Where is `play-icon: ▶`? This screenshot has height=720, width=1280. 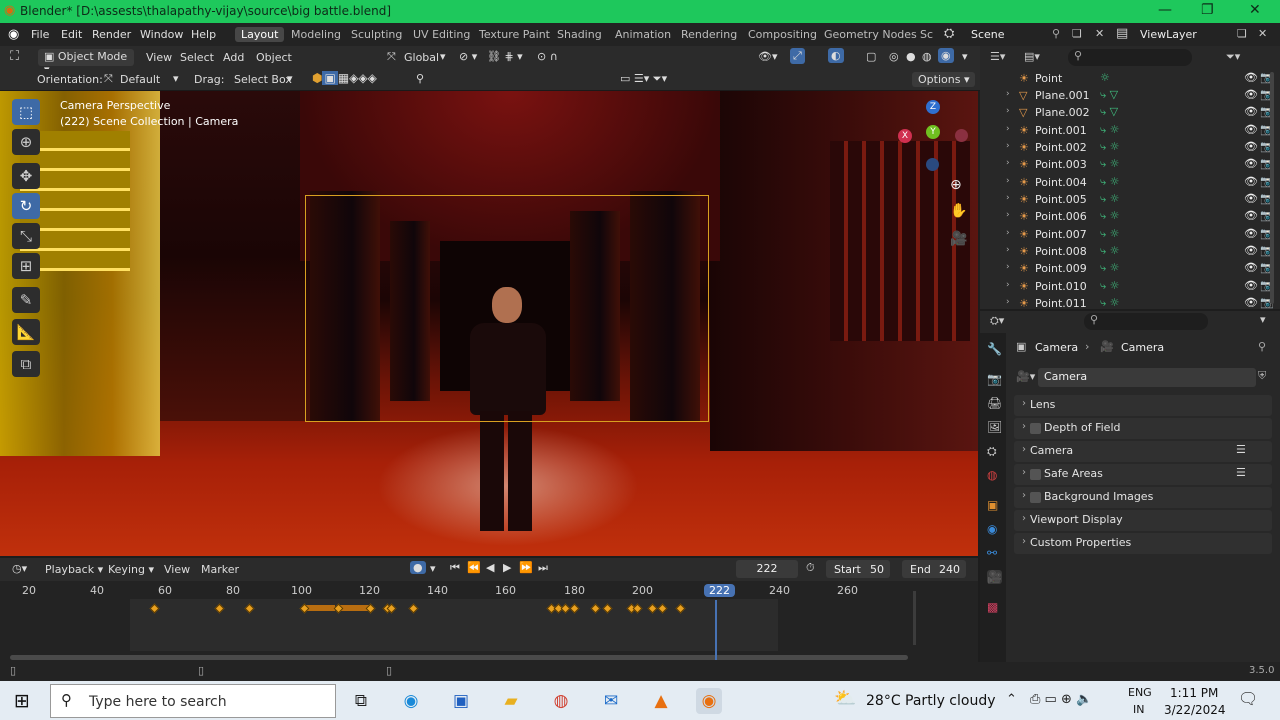
play-icon: ▶ is located at coordinates (507, 567).